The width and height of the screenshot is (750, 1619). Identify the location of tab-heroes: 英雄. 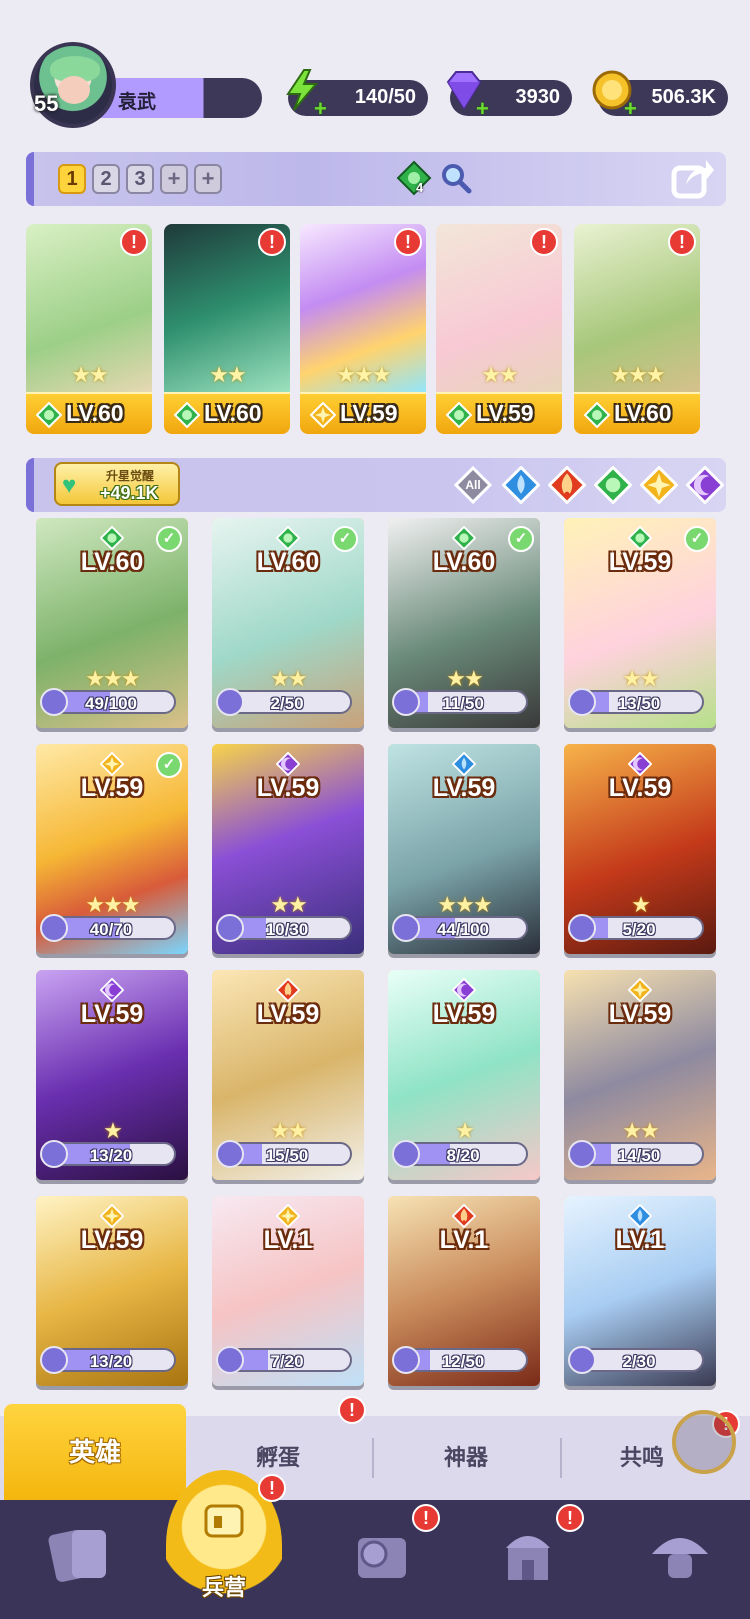
(95, 1452).